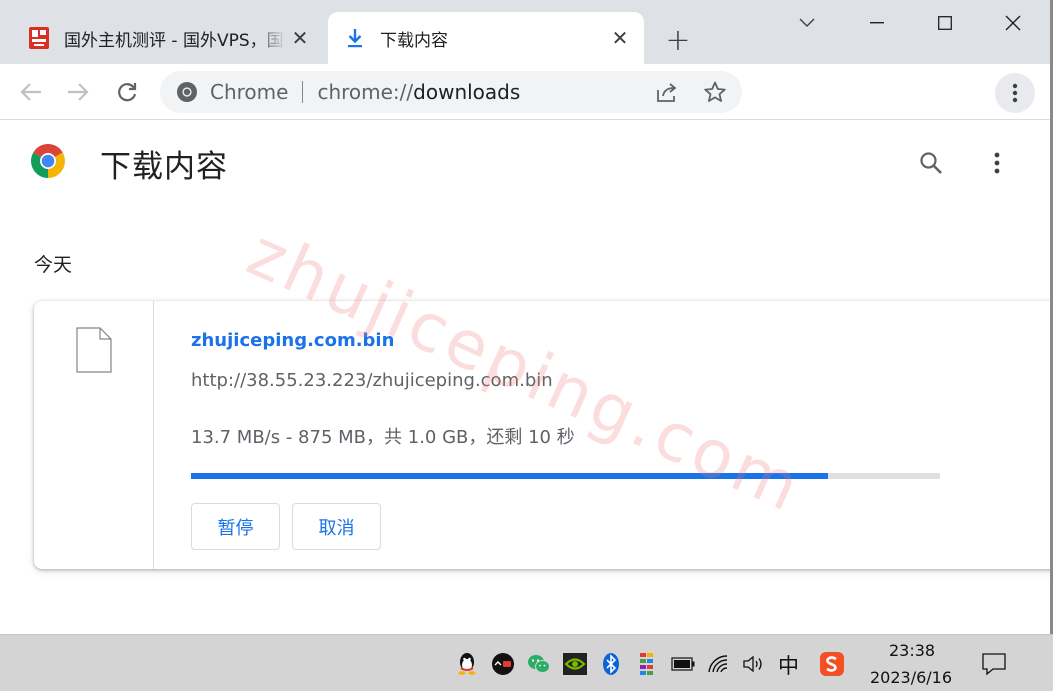 Image resolution: width=1053 pixels, height=691 pixels. Describe the element at coordinates (414, 40) in the screenshot. I see `tab-title: 下载内容` at that location.